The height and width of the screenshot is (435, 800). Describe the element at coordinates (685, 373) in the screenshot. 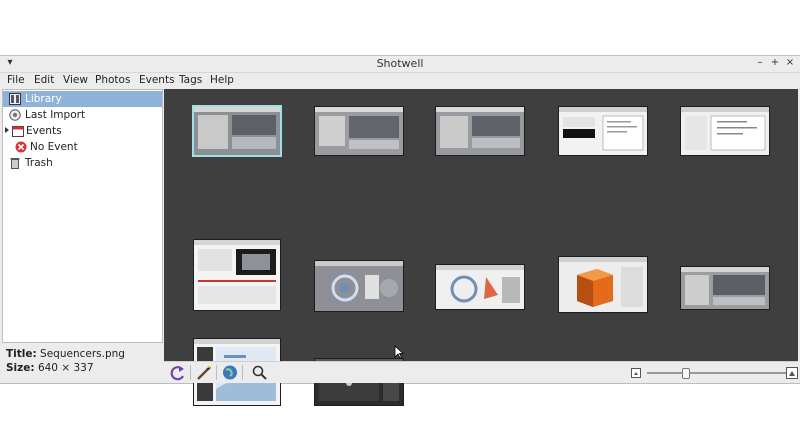

I see `zoom-slider-handle` at that location.